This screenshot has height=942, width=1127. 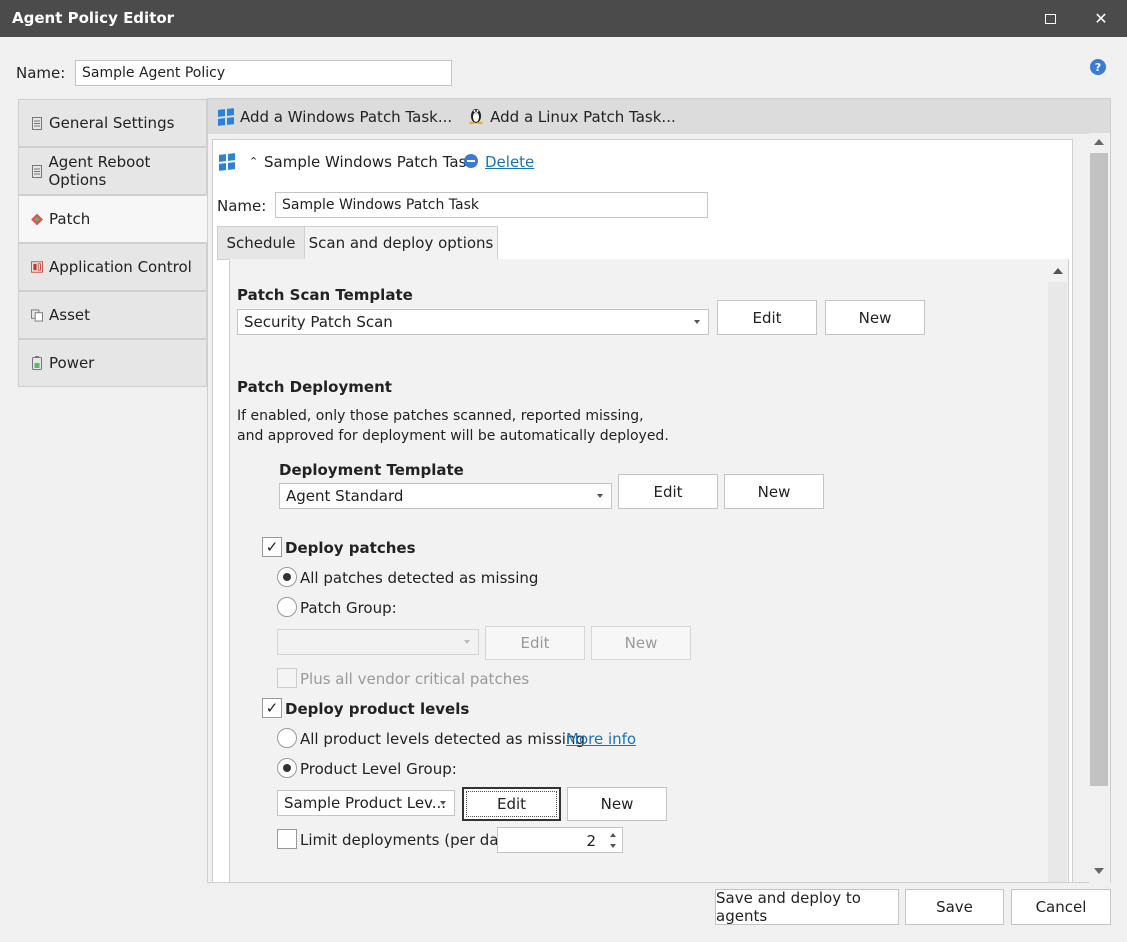 I want to click on sidebar-item-label: Agent Reboot Options, so click(x=99, y=171).